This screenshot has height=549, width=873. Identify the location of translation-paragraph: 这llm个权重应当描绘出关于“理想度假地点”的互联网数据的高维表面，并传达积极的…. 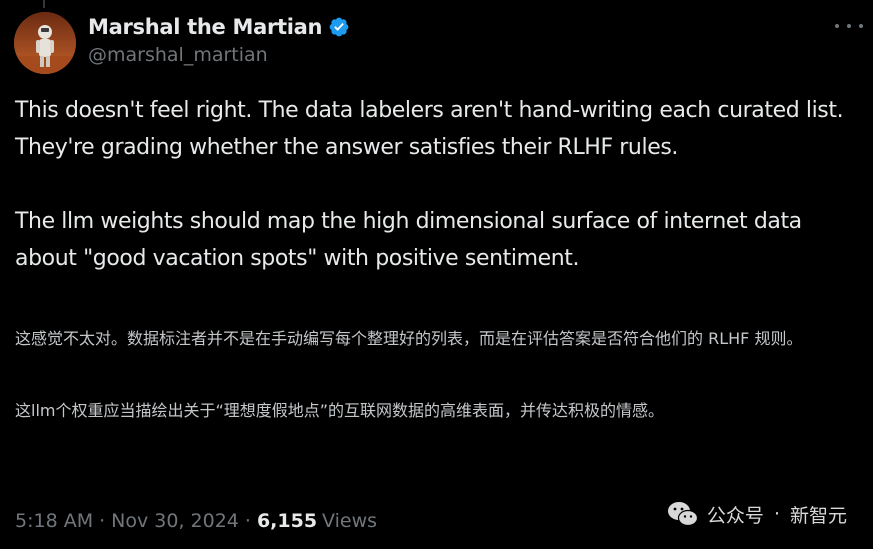
(340, 410).